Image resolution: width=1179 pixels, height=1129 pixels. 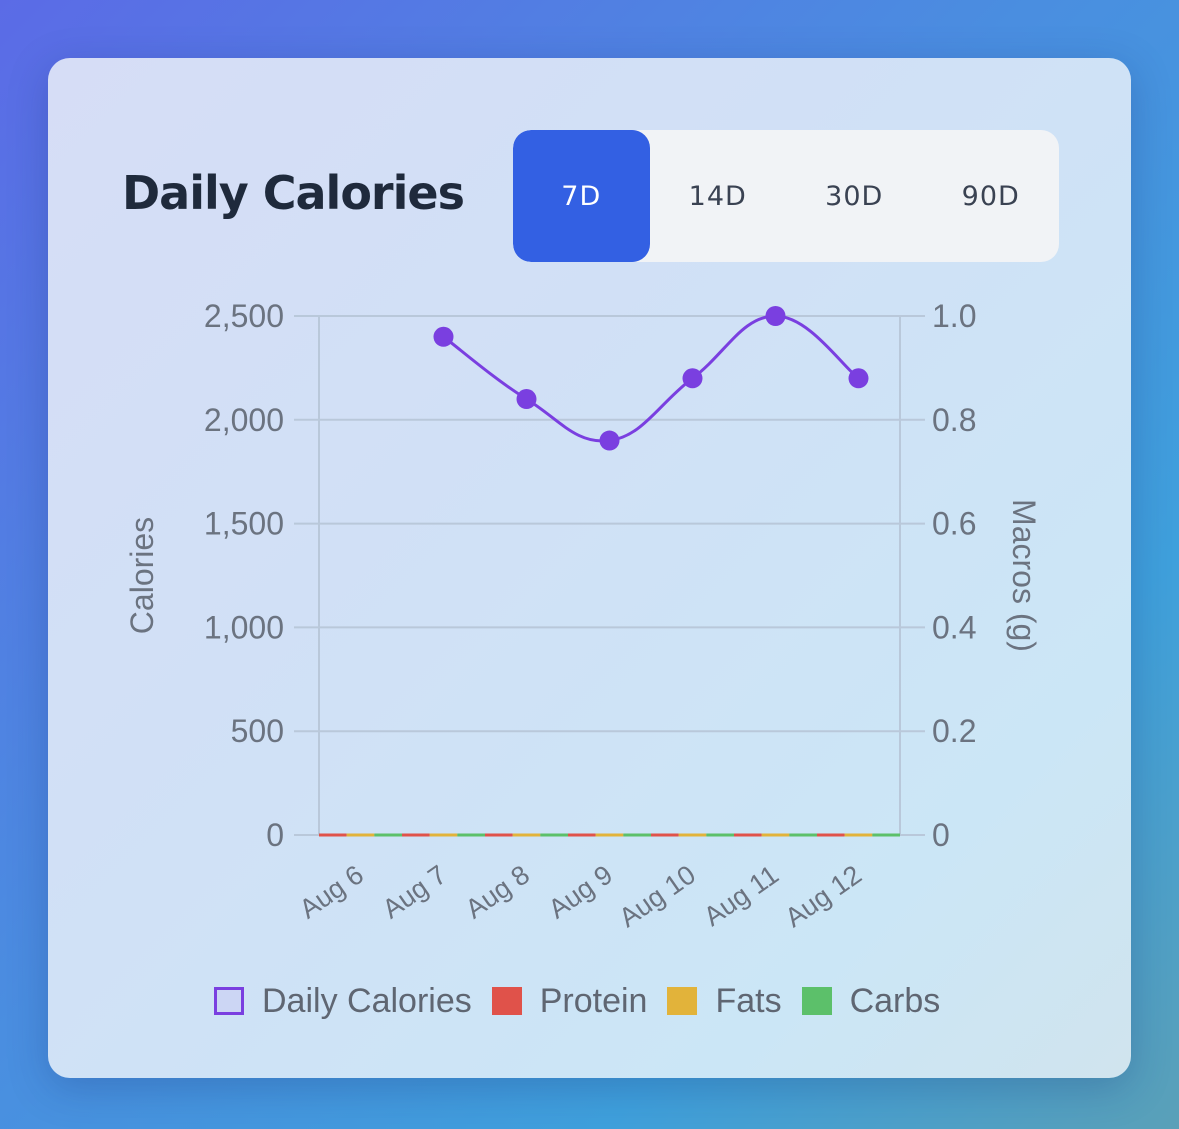 I want to click on legend-swatch-calories, so click(x=229, y=1001).